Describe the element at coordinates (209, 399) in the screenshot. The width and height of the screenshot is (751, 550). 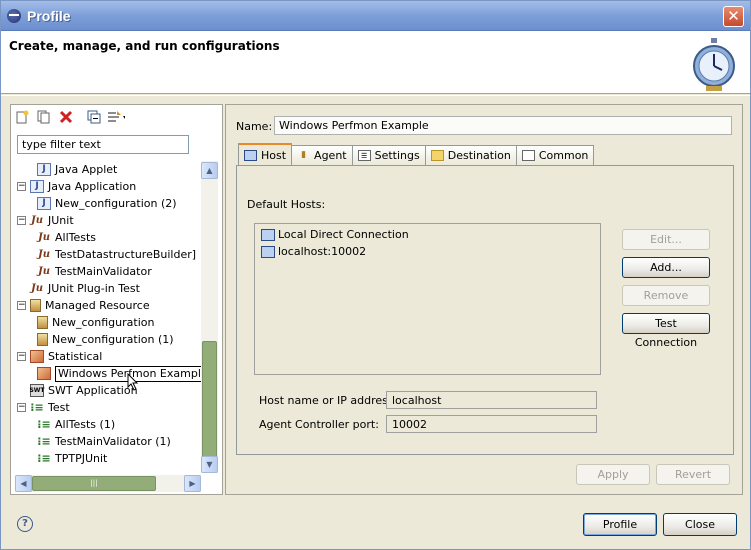
I see `scroll-thumb` at that location.